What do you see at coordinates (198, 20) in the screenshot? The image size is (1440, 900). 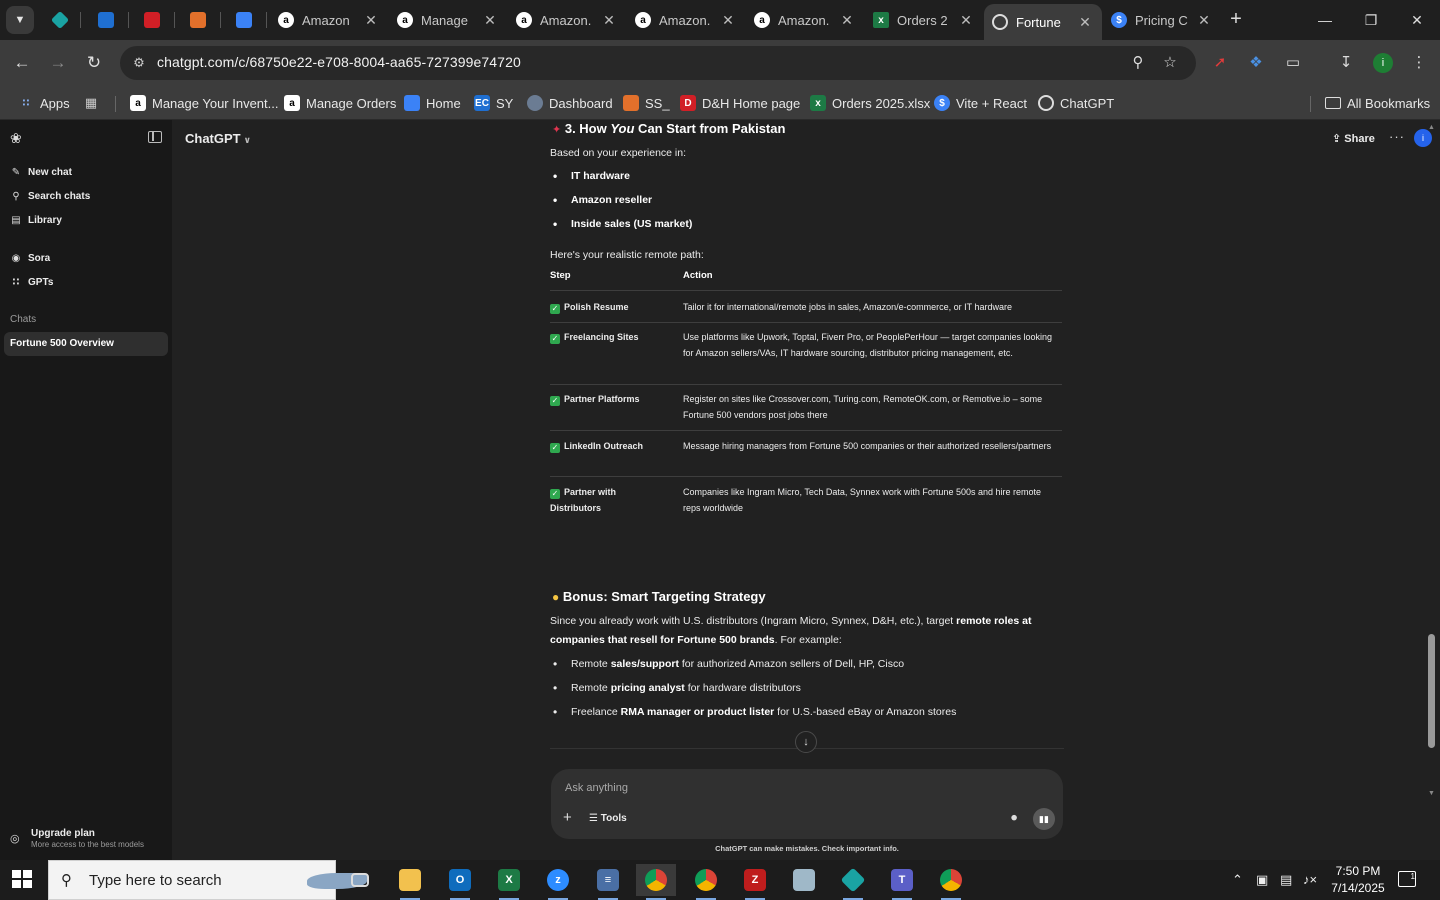 I see `pinned-tab-stack` at bounding box center [198, 20].